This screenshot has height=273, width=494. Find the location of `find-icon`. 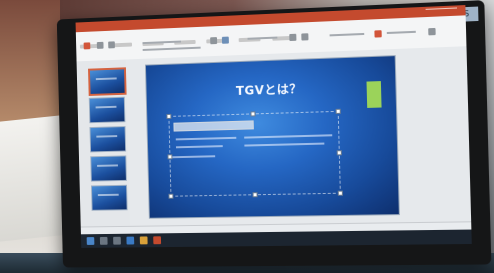

find-icon is located at coordinates (378, 34).